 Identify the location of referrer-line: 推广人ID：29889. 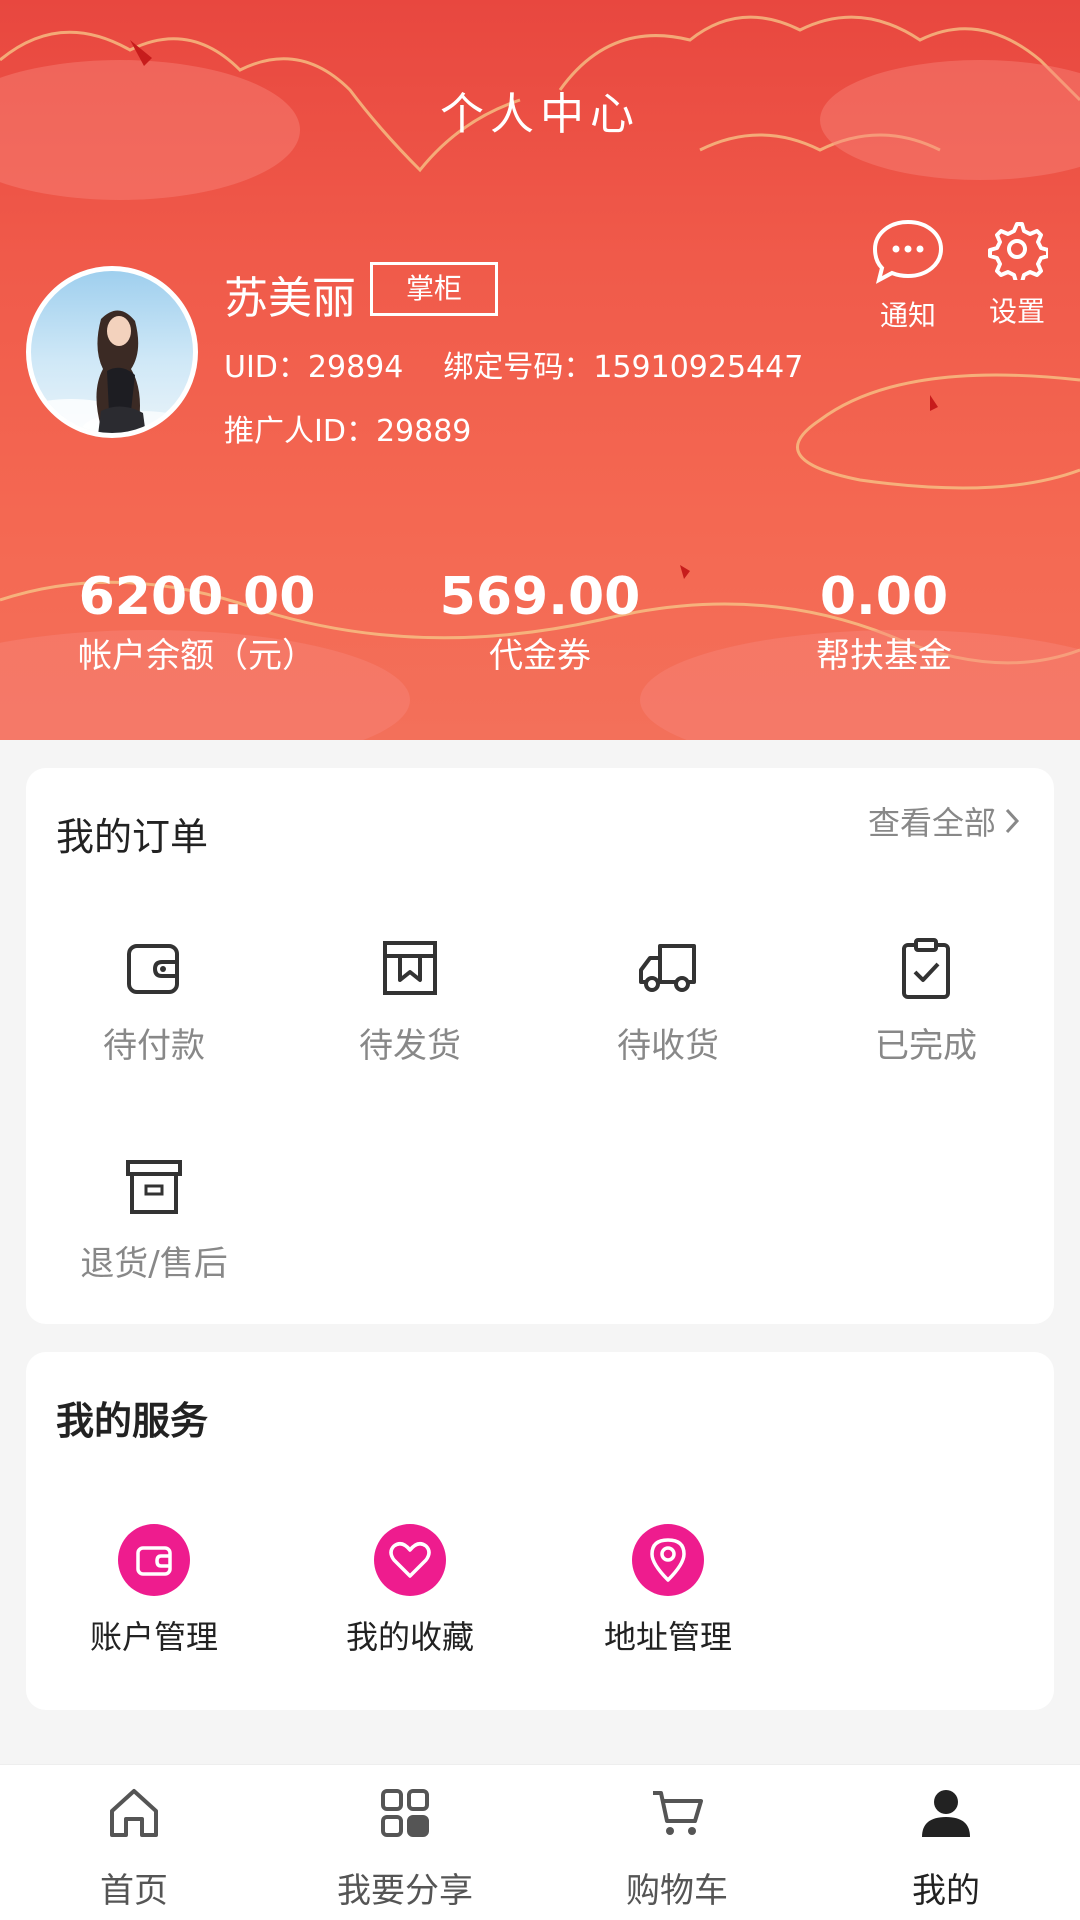
(347, 428).